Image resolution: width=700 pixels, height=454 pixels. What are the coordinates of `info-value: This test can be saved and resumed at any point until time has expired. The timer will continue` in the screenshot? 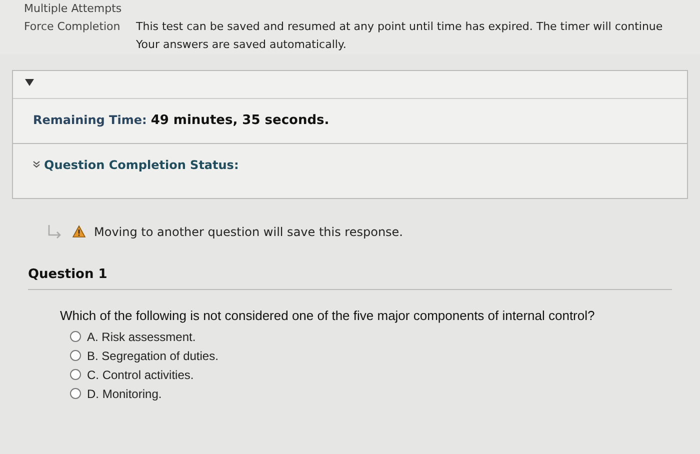 It's located at (399, 27).